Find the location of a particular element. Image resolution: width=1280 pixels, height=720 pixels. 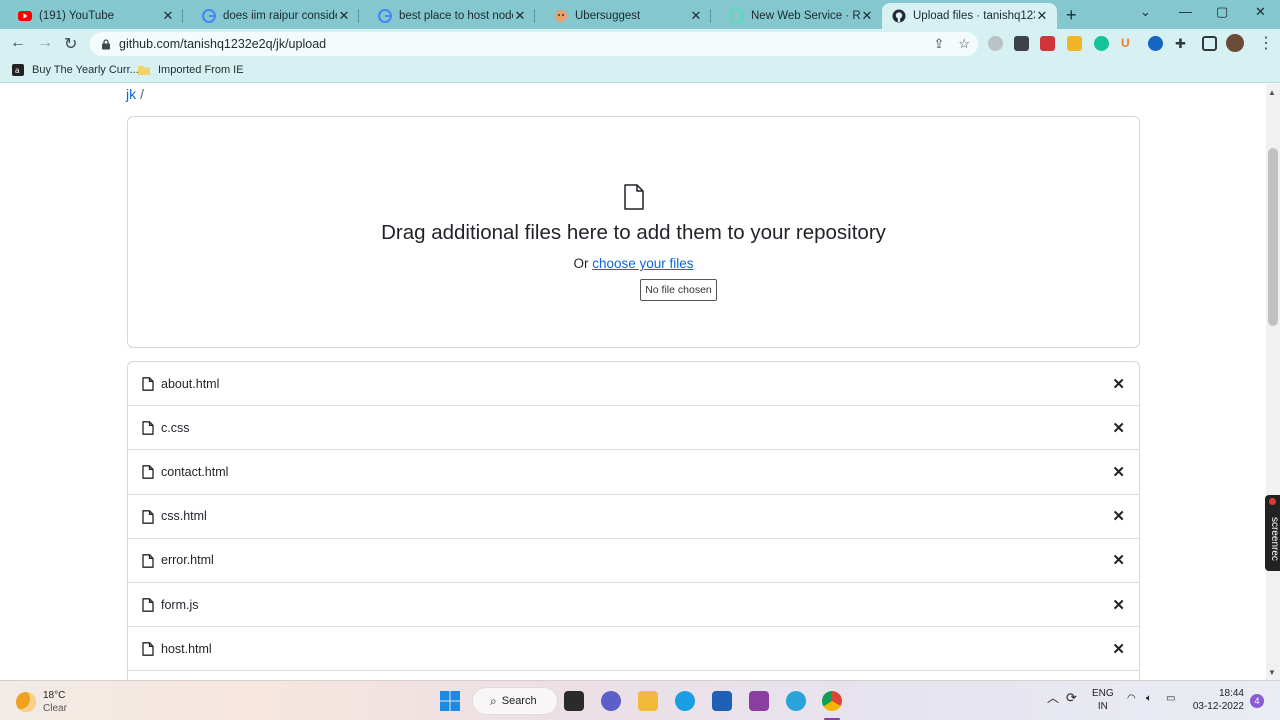

github-icon is located at coordinates (899, 16).